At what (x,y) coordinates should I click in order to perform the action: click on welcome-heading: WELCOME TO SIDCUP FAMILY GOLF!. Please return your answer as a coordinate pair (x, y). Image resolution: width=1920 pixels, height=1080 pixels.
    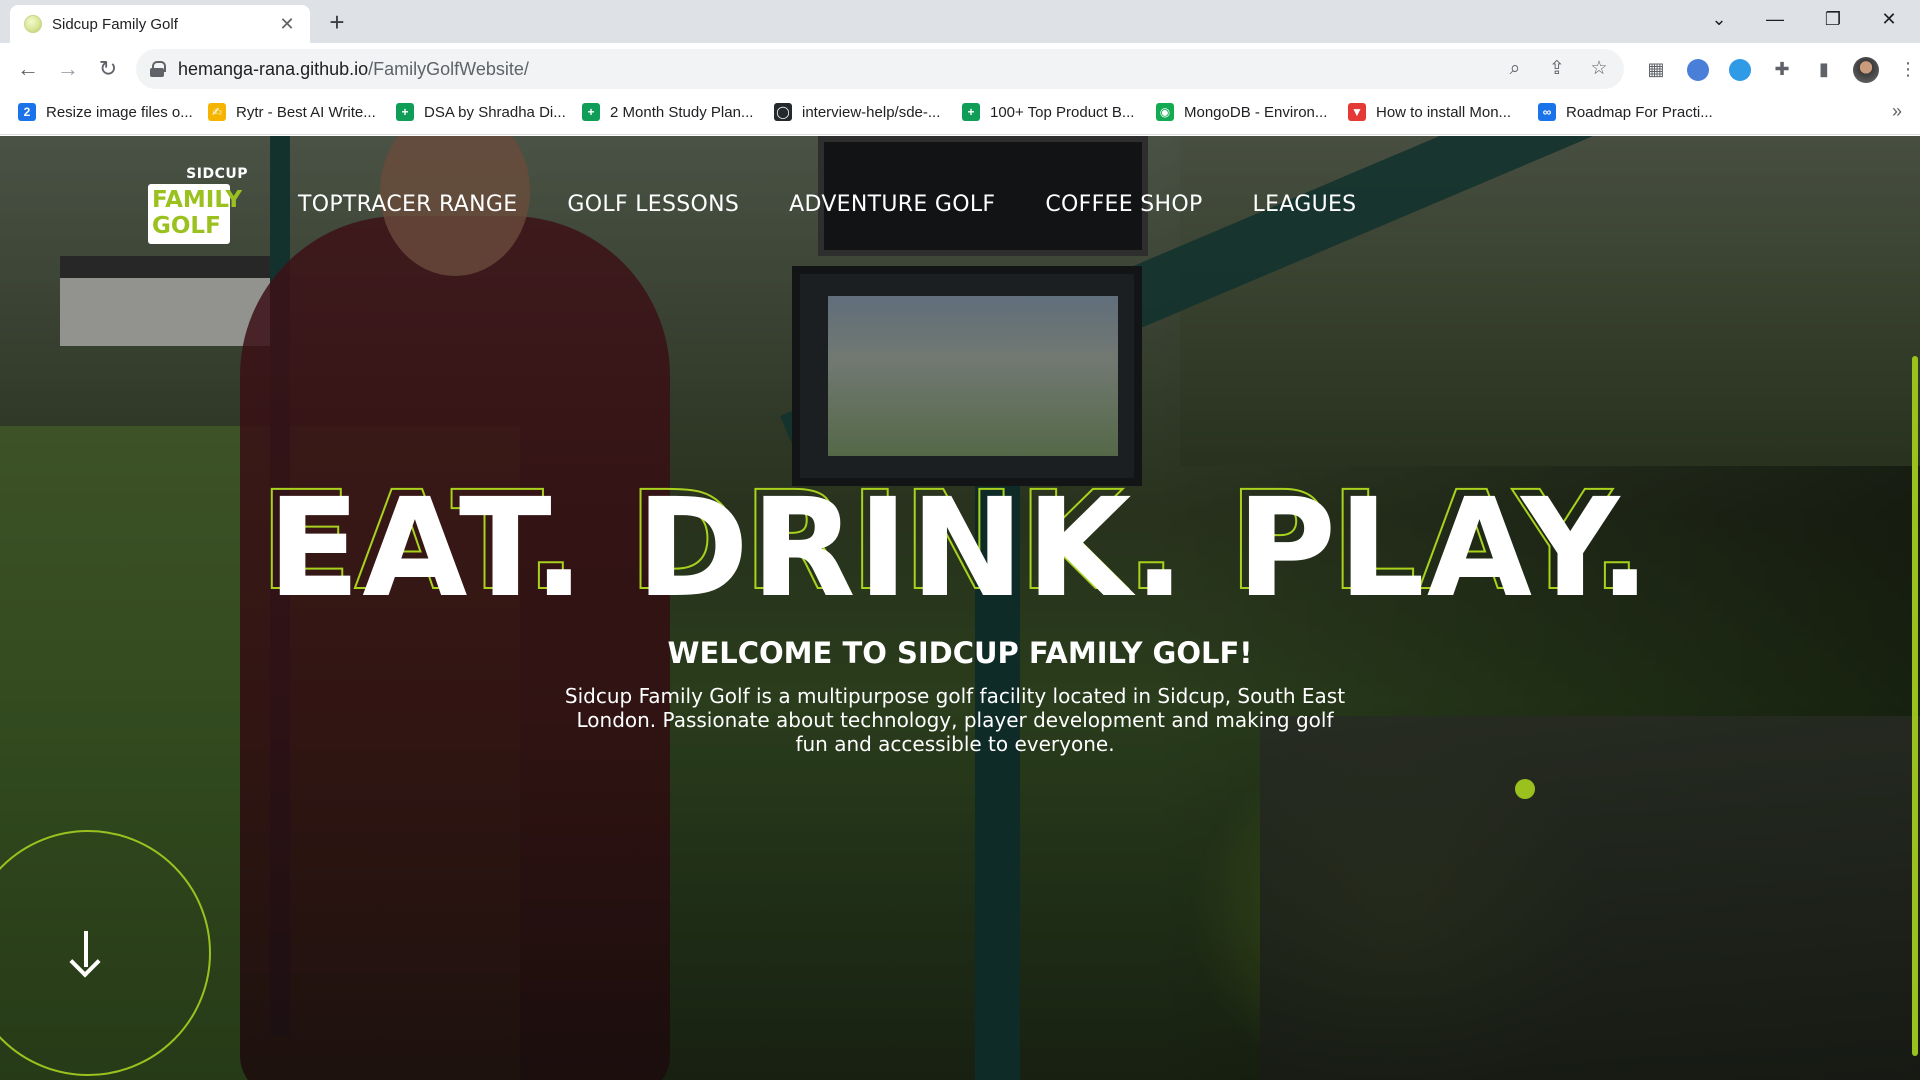
    Looking at the image, I should click on (960, 653).